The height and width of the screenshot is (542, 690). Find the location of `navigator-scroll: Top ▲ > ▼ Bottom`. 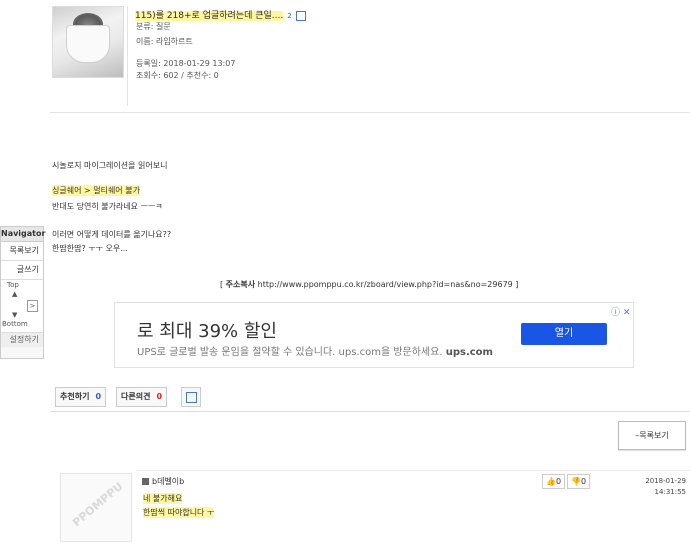

navigator-scroll: Top ▲ > ▼ Bottom is located at coordinates (22, 306).